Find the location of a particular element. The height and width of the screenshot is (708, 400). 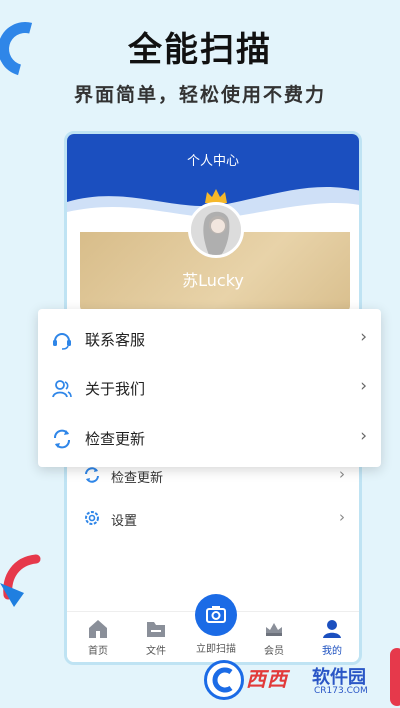

headset-icon is located at coordinates (62, 341).